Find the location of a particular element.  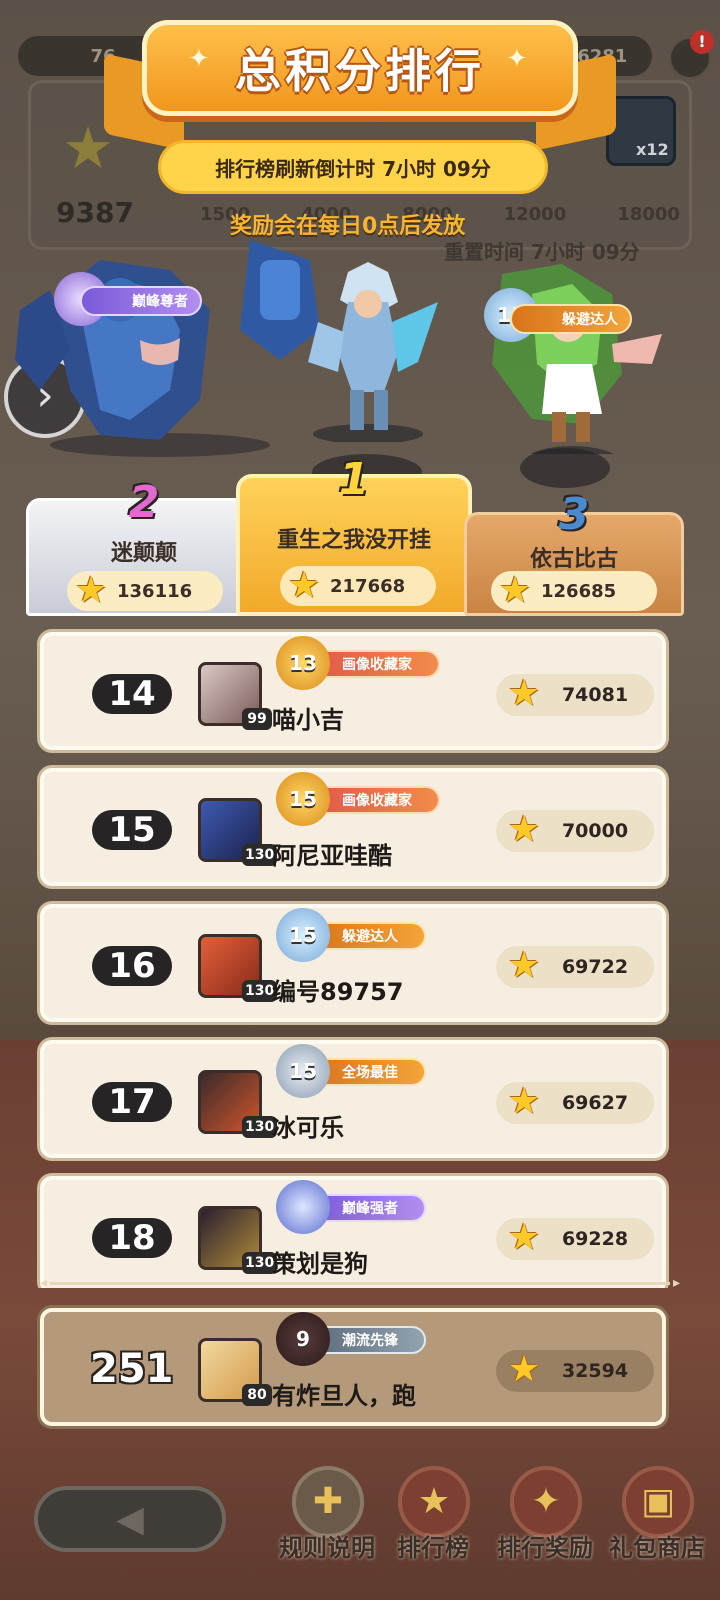

milestone-value: 18000 is located at coordinates (648, 214).